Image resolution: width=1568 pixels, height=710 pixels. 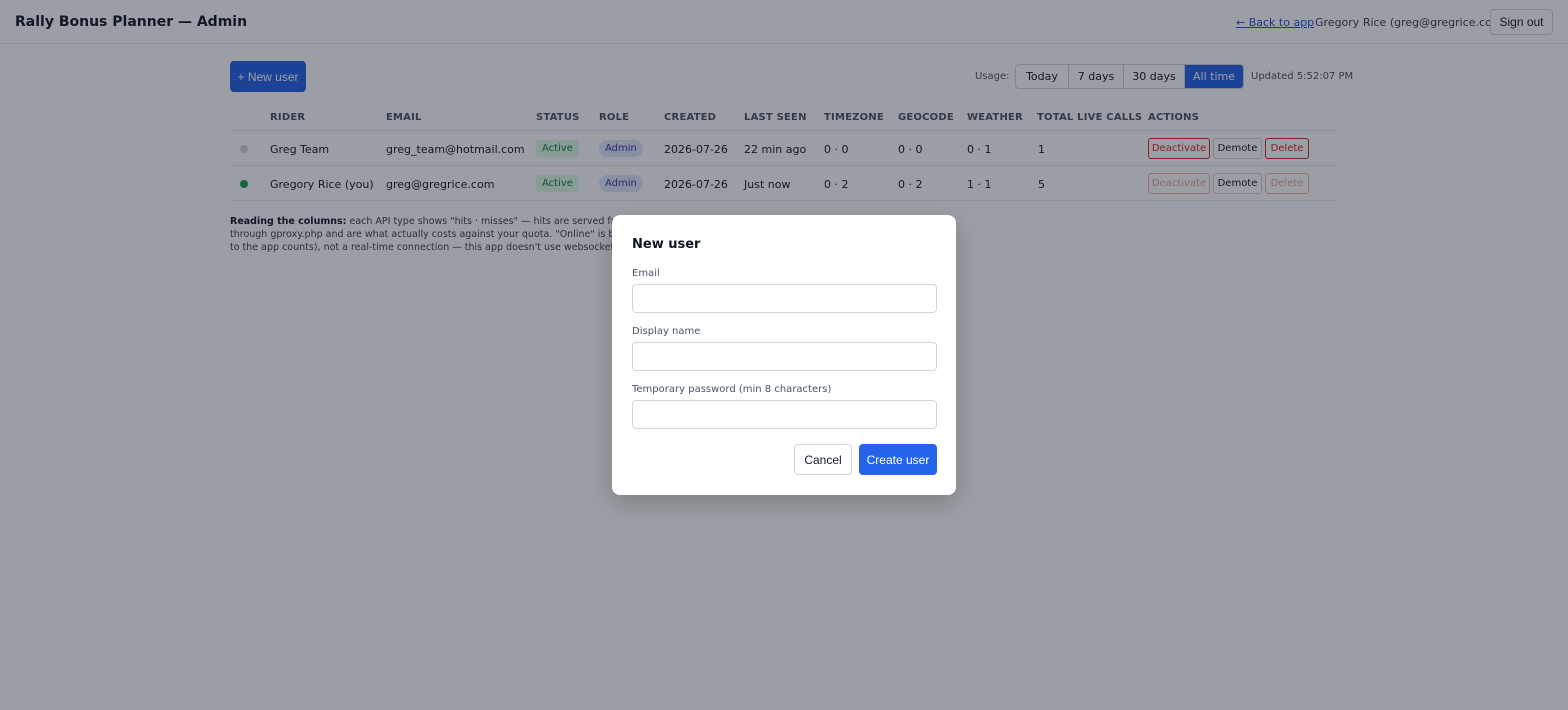 I want to click on display-name-label: Display name, so click(x=666, y=331).